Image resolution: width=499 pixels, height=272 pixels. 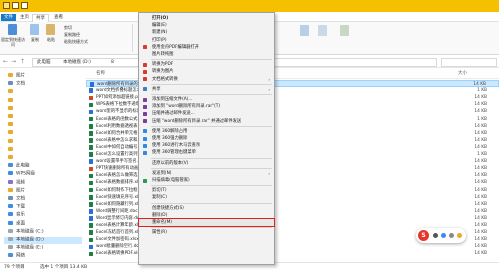 What do you see at coordinates (13, 42) in the screenshot?
I see `pin-button: 固定到快速访问` at bounding box center [13, 42].